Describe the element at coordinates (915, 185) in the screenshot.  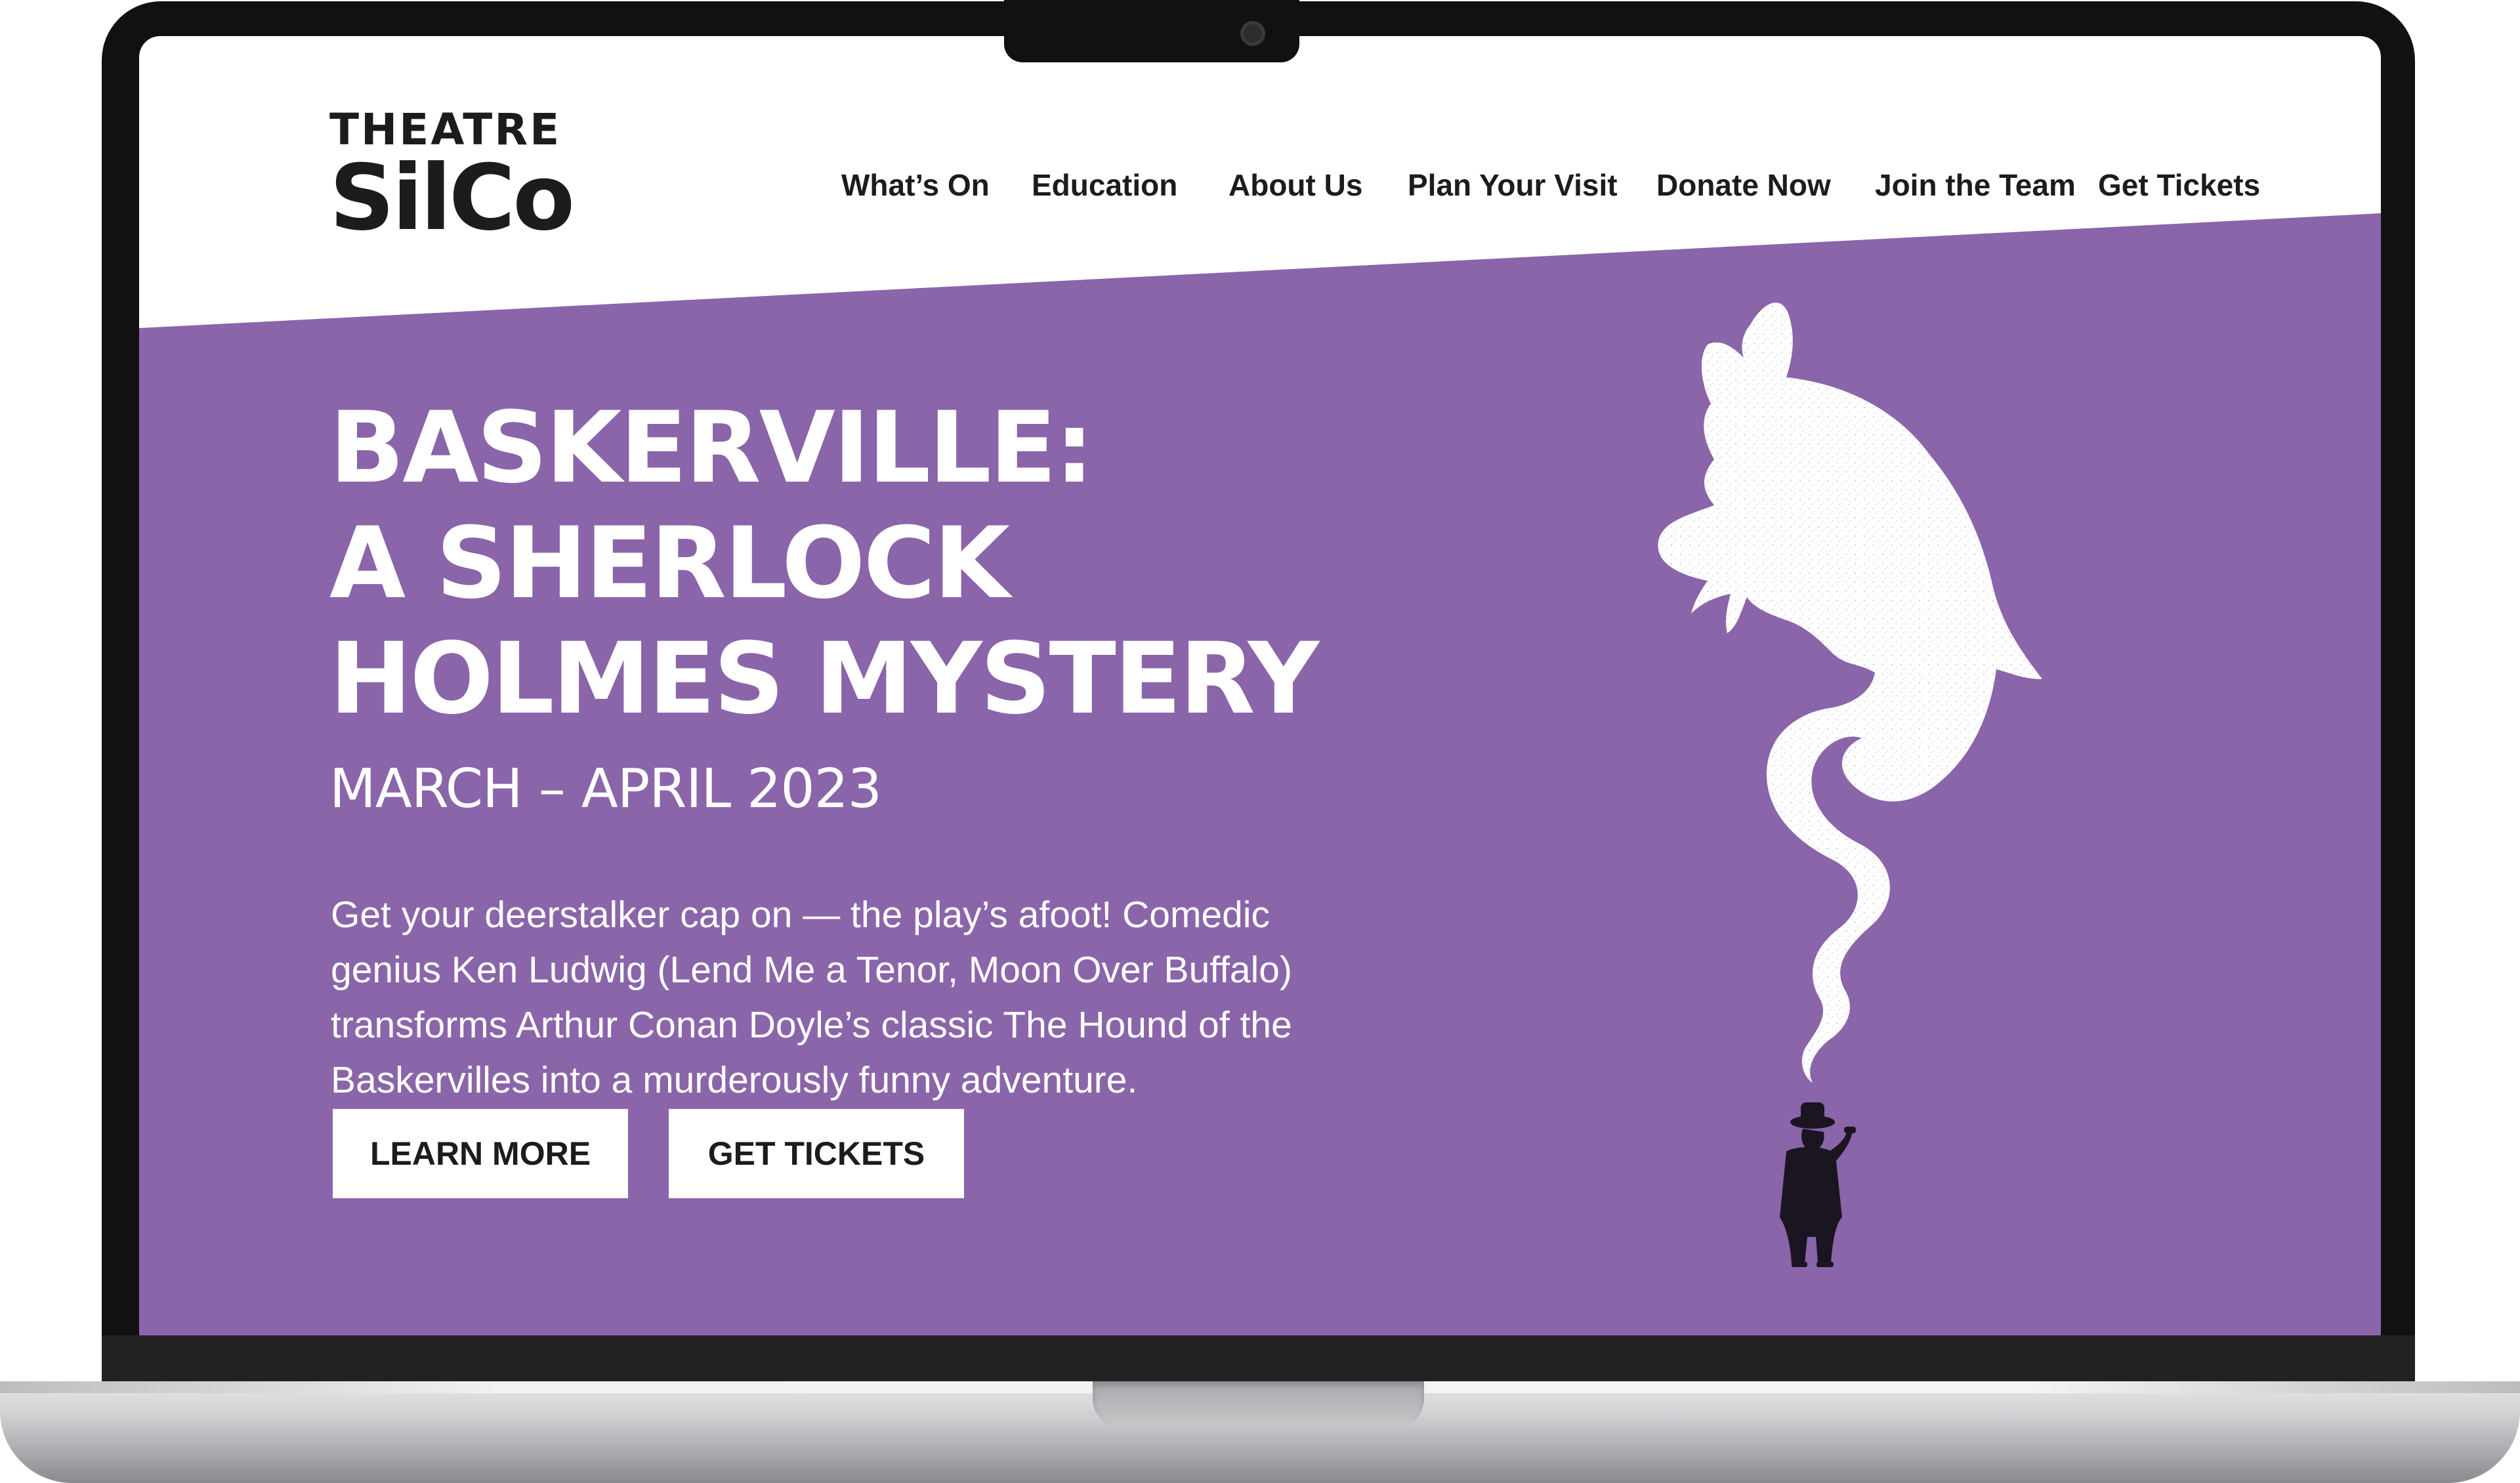
I see `nav-item-whats-on: What’s On` at that location.